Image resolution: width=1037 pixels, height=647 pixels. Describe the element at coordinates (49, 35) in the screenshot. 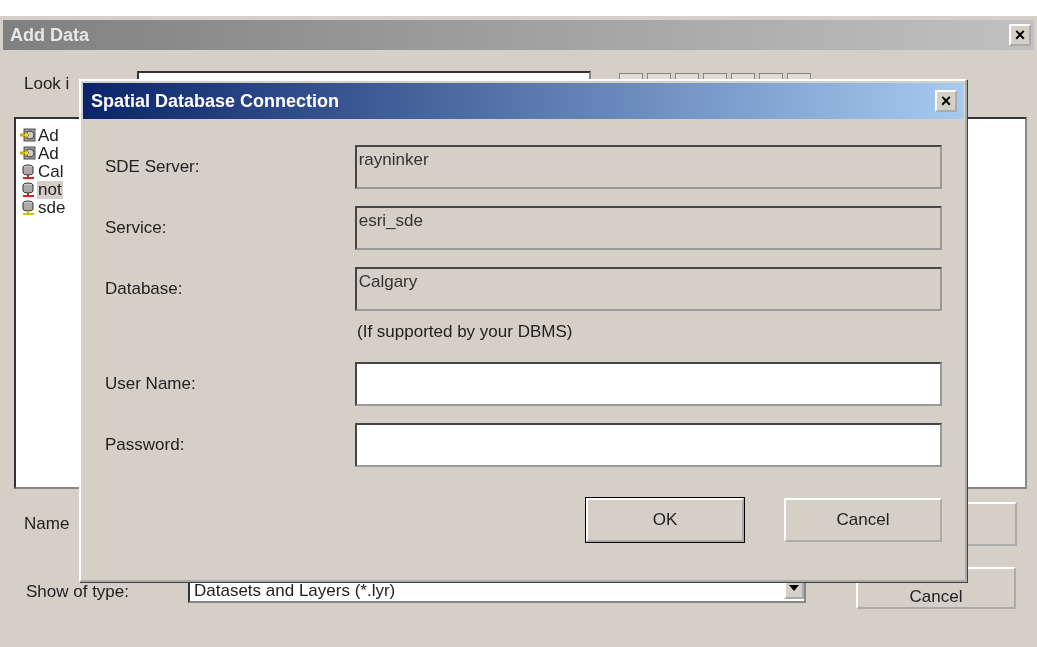

I see `window-title: Add Data` at that location.